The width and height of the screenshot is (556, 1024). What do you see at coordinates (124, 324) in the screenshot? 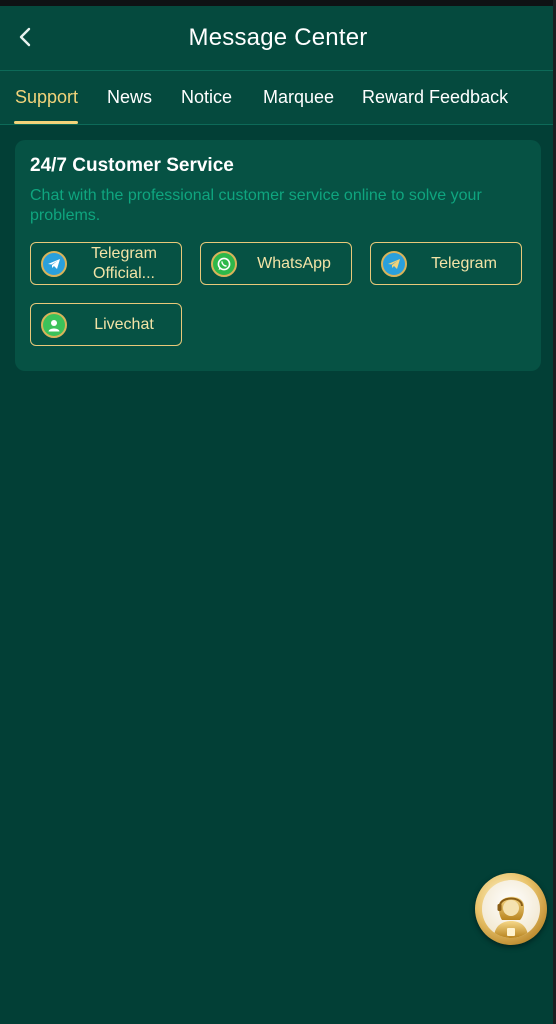
I see `livechat-label: Livechat` at bounding box center [124, 324].